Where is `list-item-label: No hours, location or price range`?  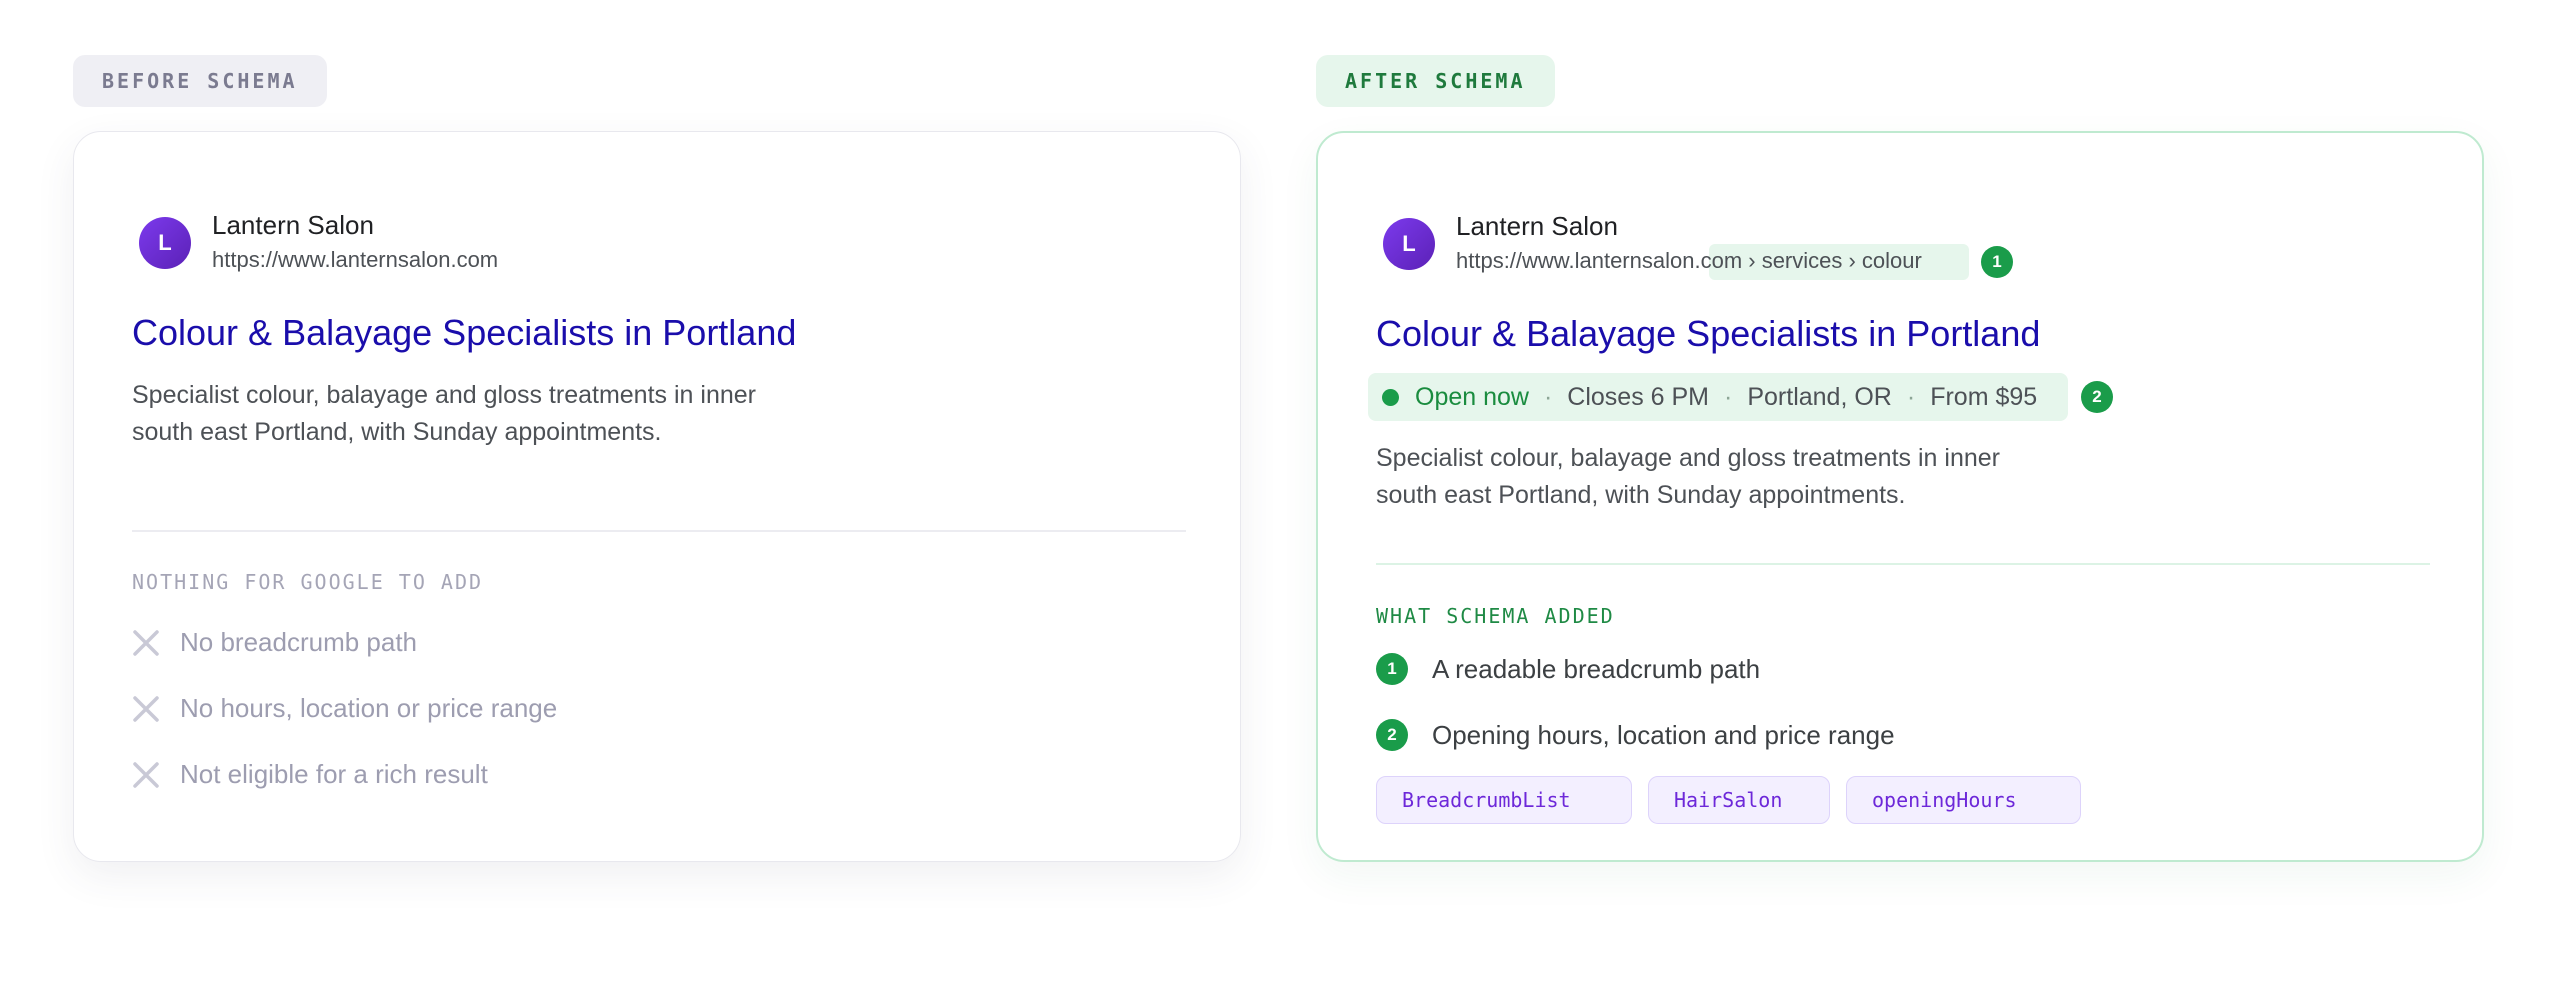
list-item-label: No hours, location or price range is located at coordinates (369, 708).